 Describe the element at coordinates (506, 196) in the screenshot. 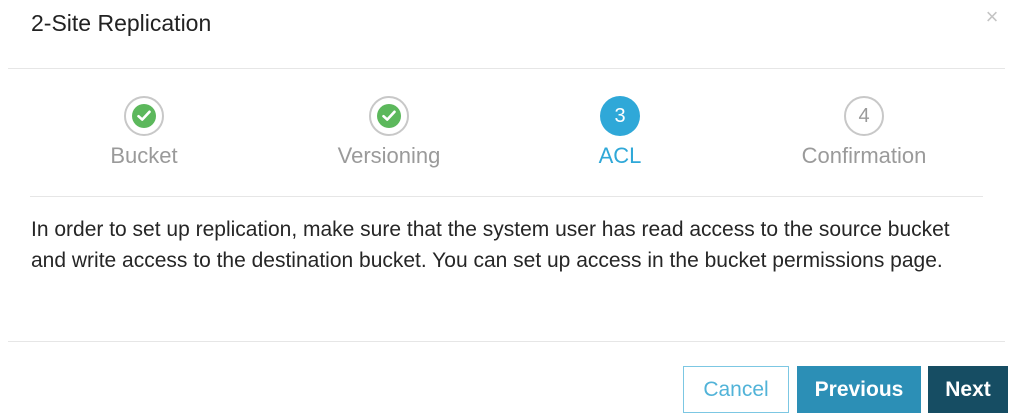

I see `steps-divider` at that location.